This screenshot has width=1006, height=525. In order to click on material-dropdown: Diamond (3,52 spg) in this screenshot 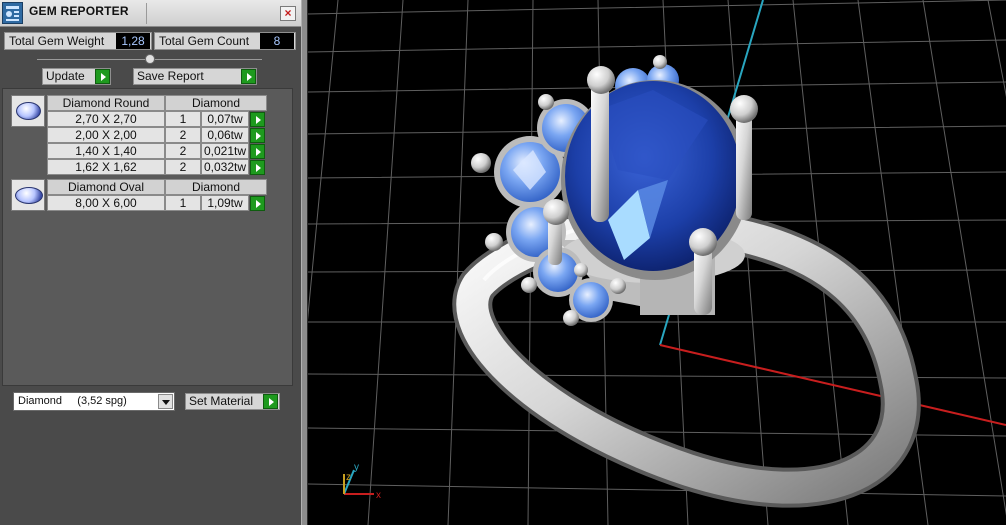, I will do `click(94, 401)`.